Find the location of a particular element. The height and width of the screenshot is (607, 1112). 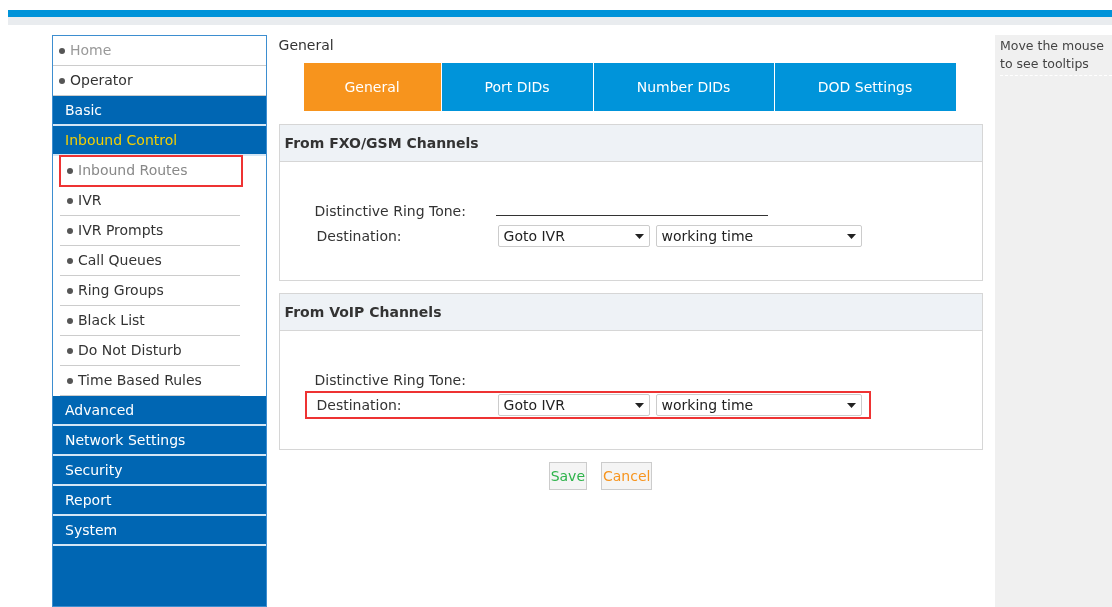

nav-subitem: Inbound Routes is located at coordinates (151, 171).